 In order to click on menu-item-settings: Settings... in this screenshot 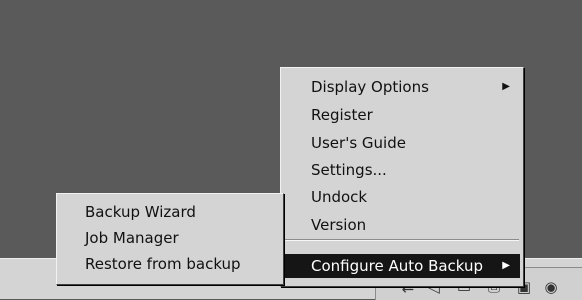, I will do `click(402, 170)`.